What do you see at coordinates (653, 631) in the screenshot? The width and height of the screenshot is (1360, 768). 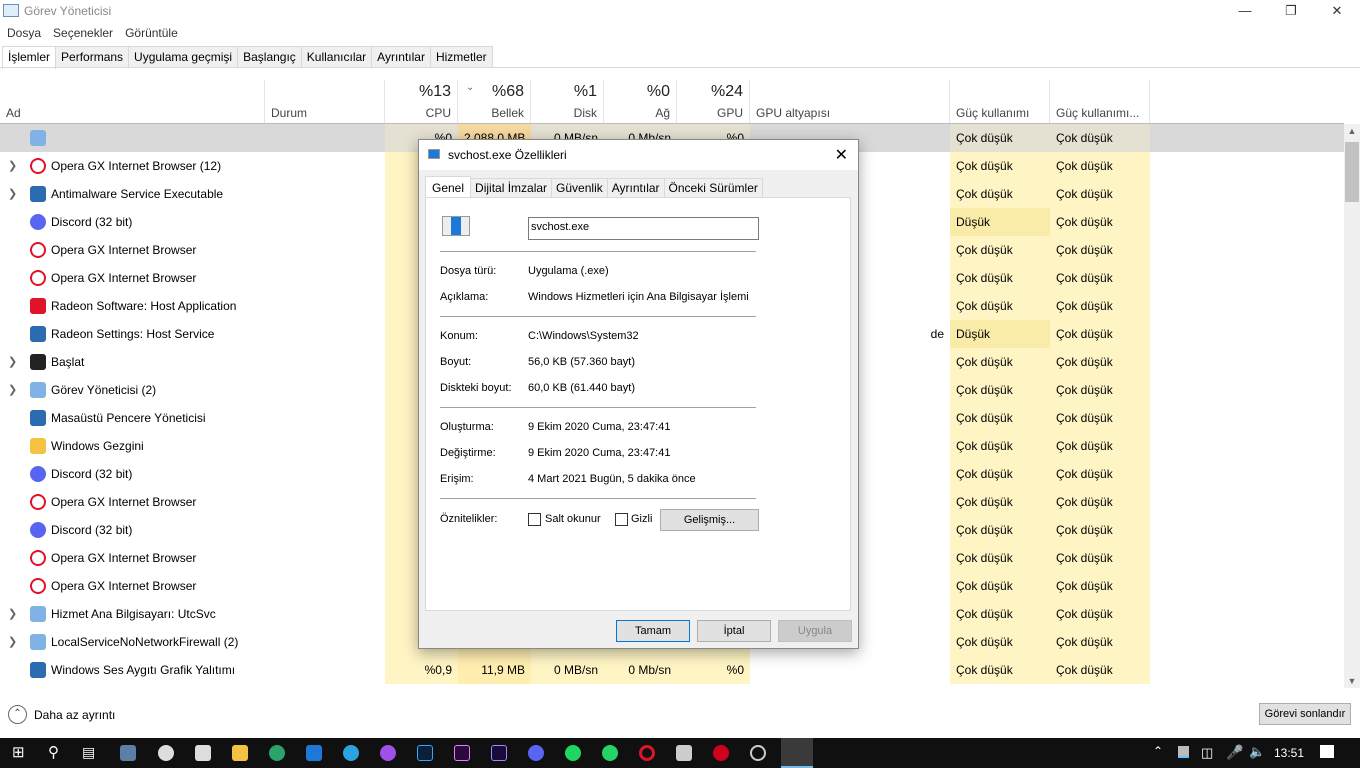 I see `ok-button: Tamam` at bounding box center [653, 631].